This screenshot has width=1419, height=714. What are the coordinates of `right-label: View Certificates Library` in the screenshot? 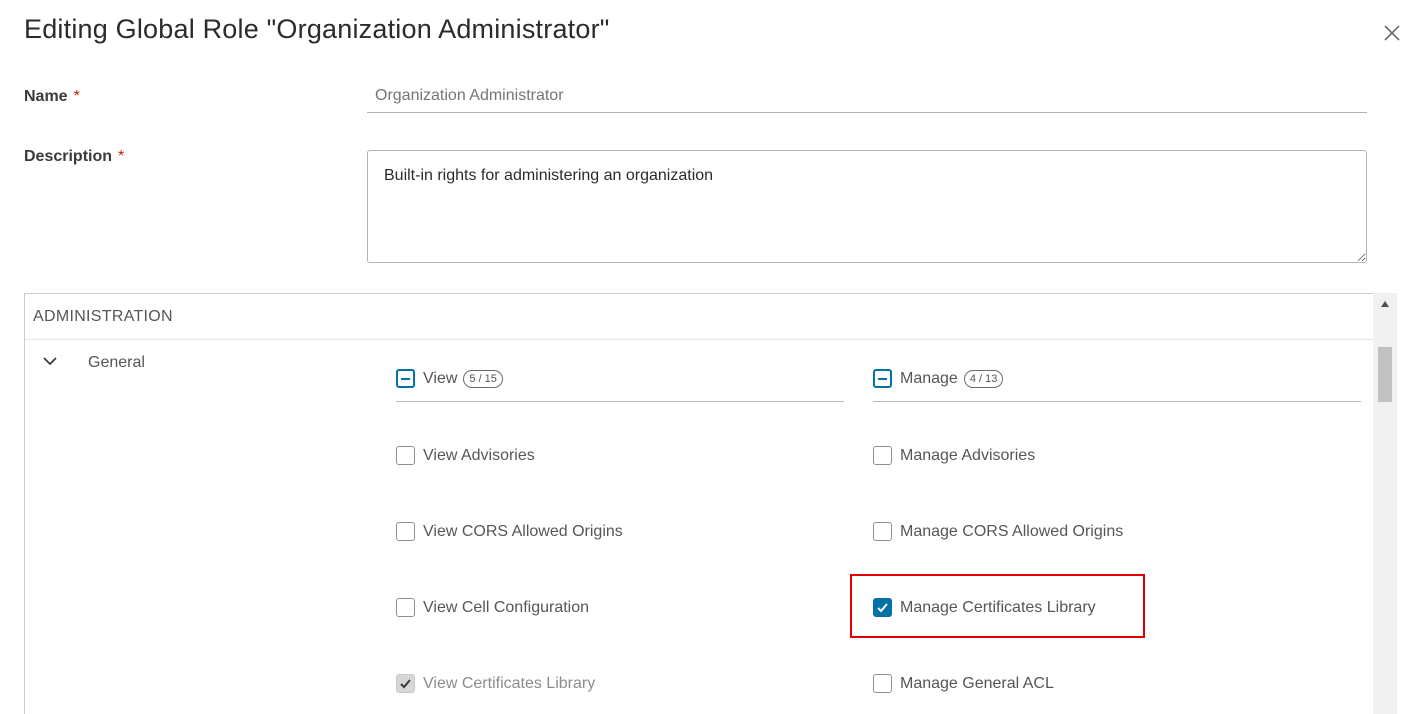 It's located at (509, 683).